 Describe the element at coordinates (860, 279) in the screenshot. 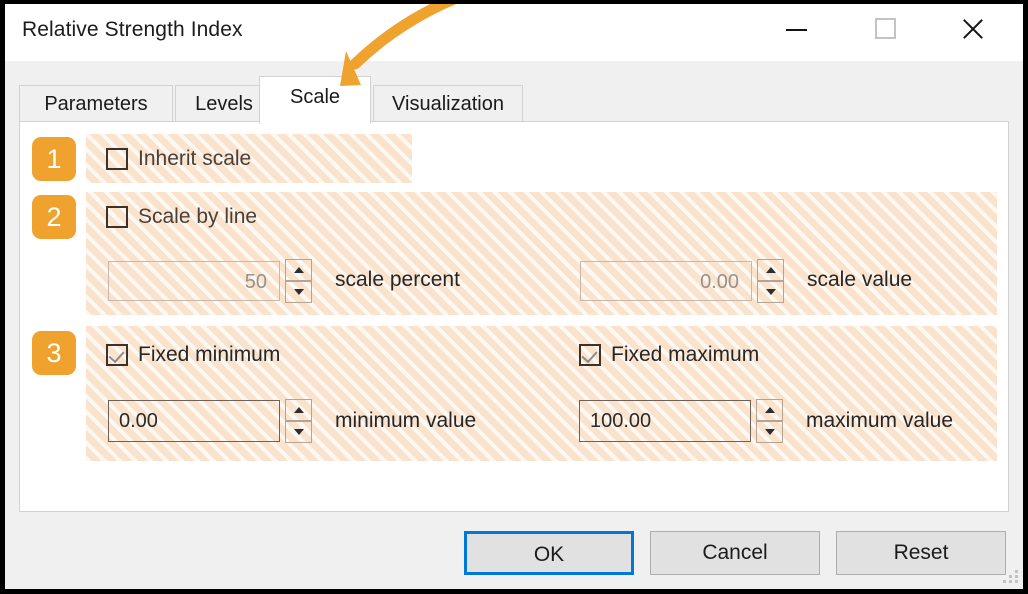

I see `scale-value-unit-label: scale value` at that location.